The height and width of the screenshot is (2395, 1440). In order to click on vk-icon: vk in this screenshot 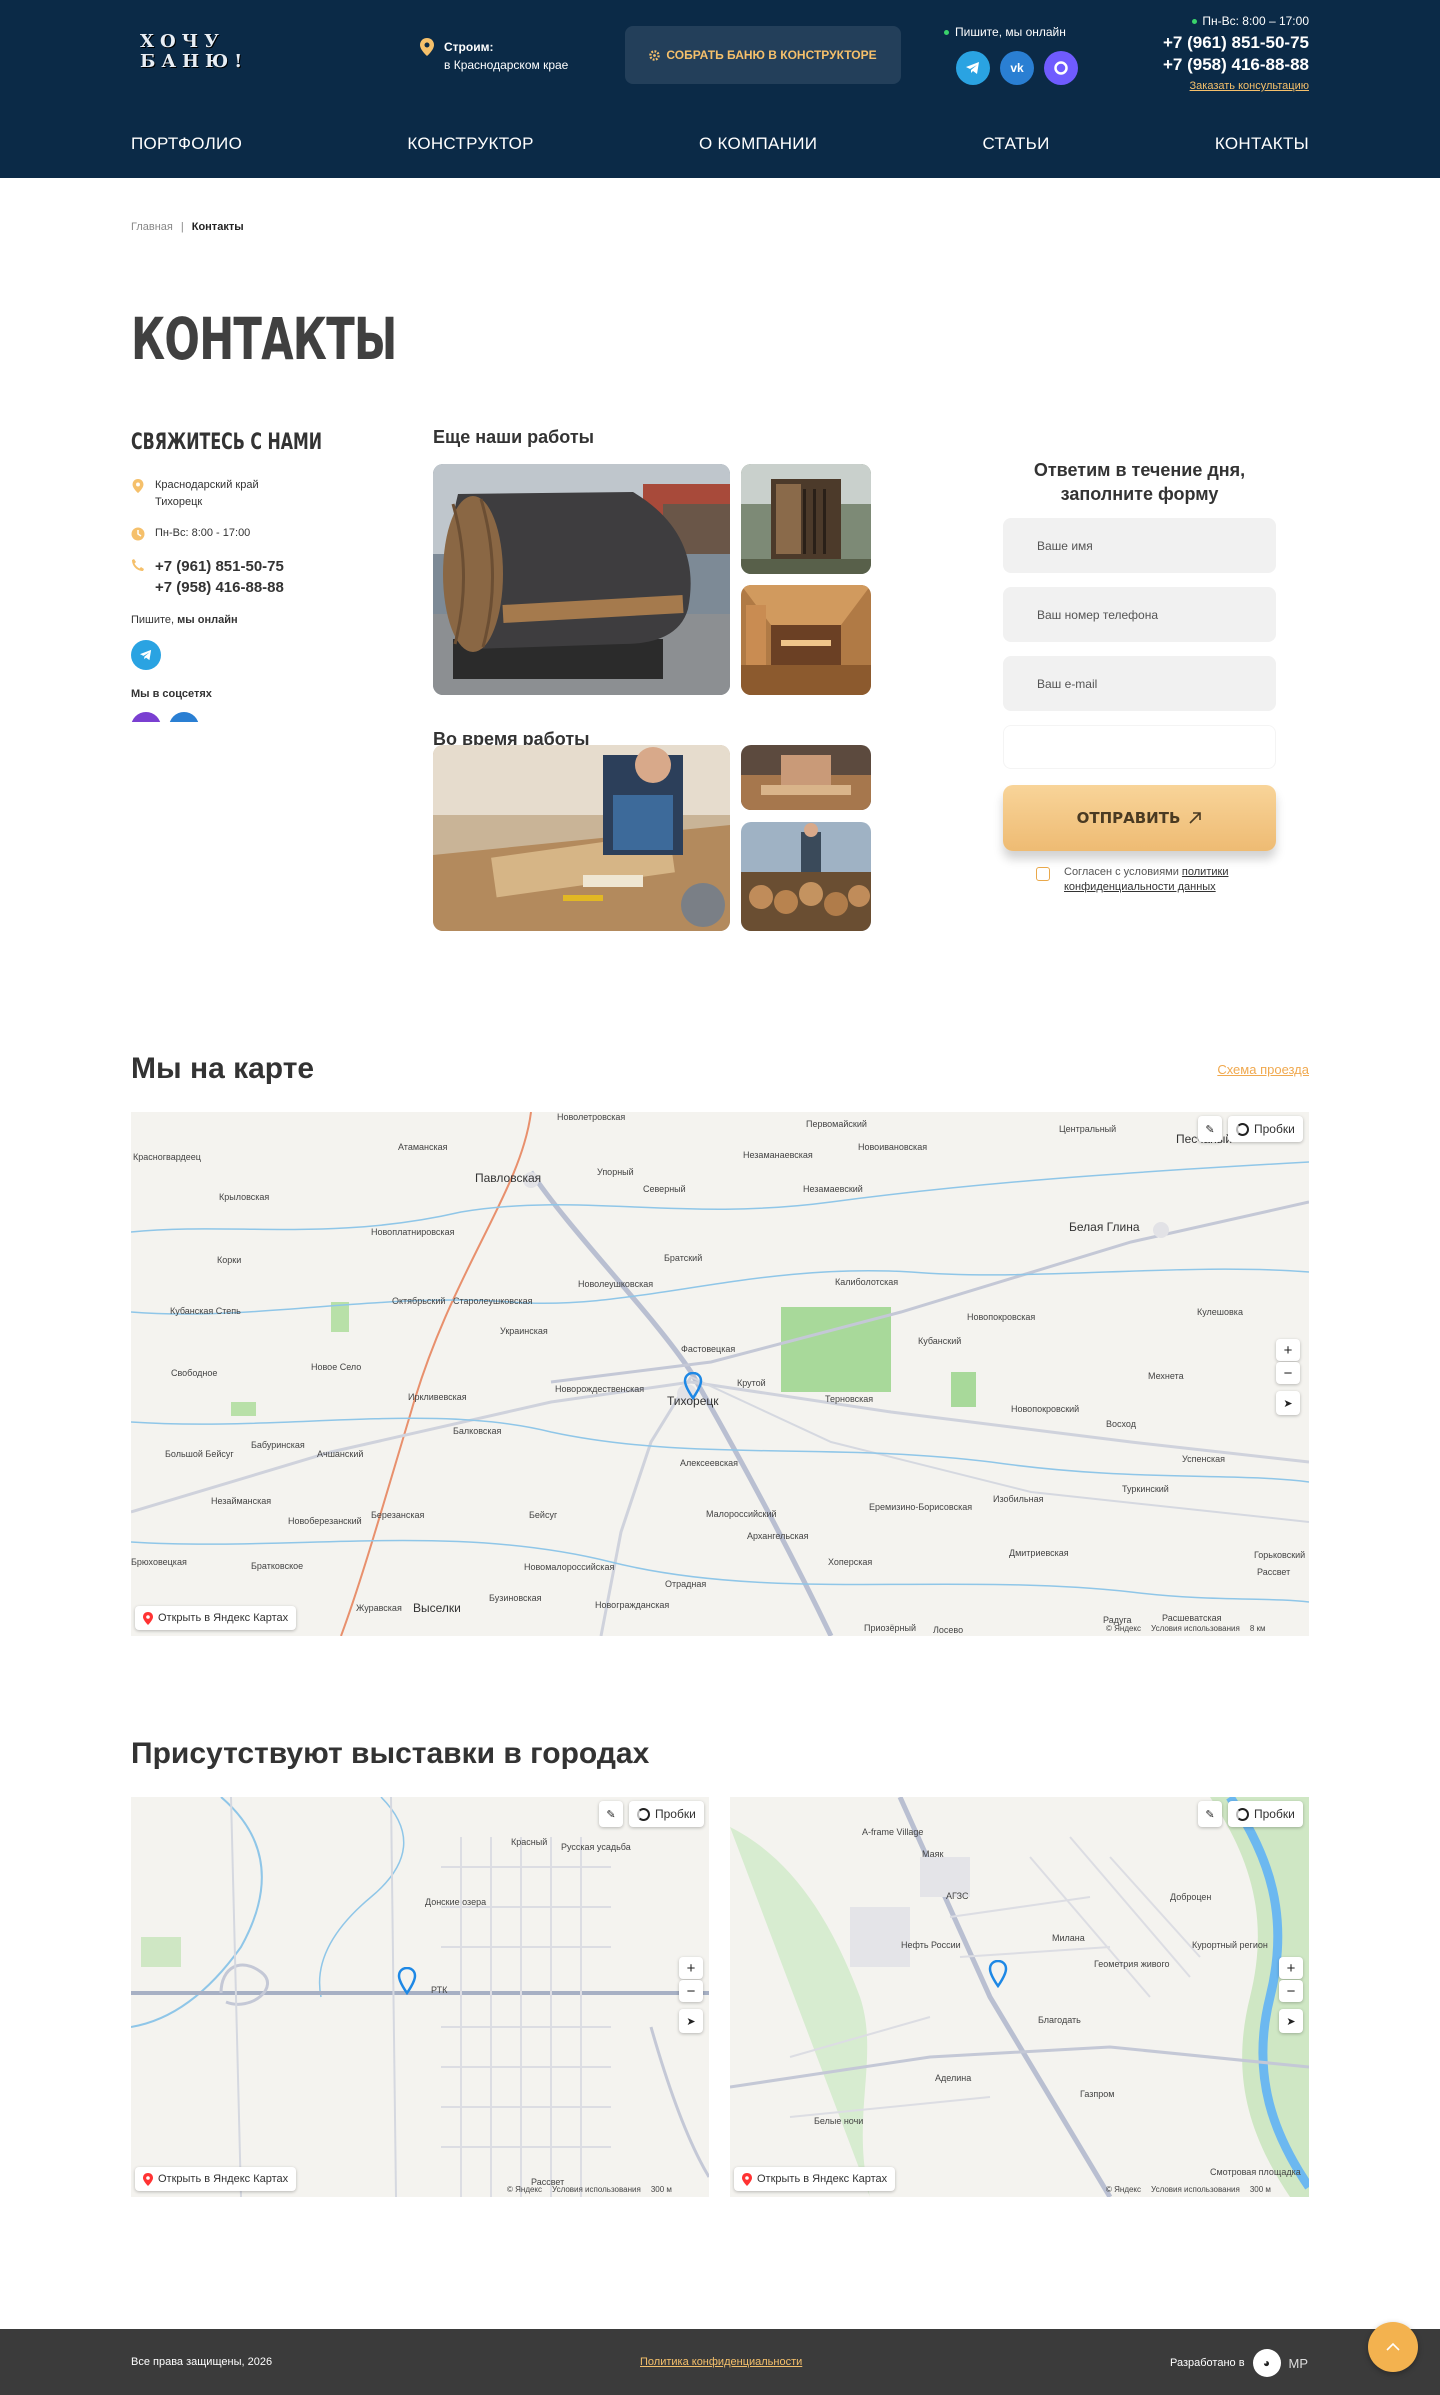, I will do `click(1017, 68)`.